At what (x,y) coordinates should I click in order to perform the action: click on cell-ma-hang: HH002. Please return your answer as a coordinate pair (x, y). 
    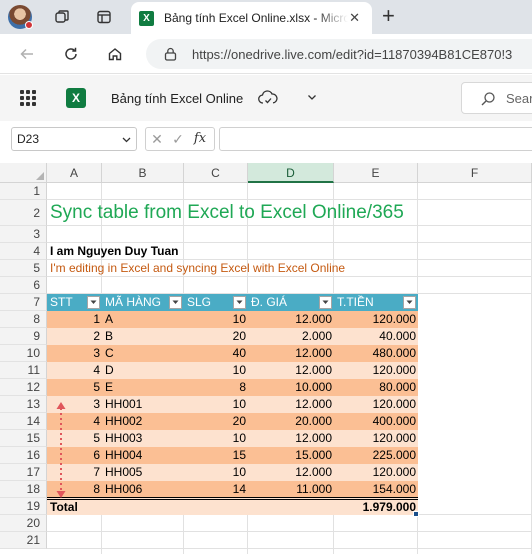
    Looking at the image, I should click on (143, 421).